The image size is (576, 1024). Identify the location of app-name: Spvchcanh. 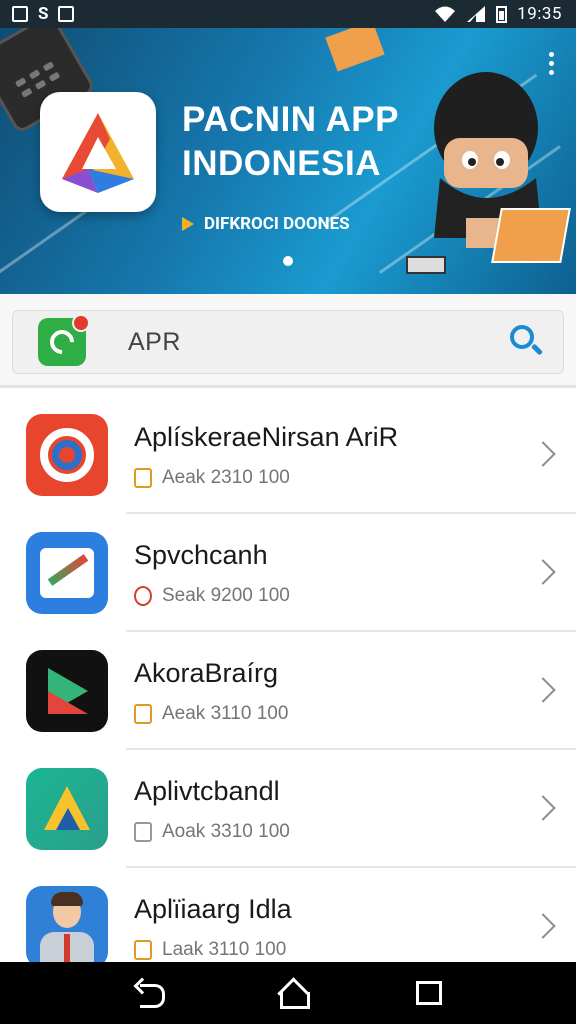
(201, 554).